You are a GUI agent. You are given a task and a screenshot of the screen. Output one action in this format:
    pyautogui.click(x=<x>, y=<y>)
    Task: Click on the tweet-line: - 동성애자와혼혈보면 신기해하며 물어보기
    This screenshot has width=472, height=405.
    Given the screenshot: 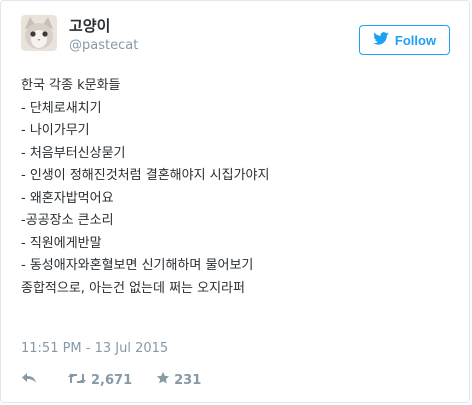 What is the action you would take?
    pyautogui.click(x=137, y=265)
    